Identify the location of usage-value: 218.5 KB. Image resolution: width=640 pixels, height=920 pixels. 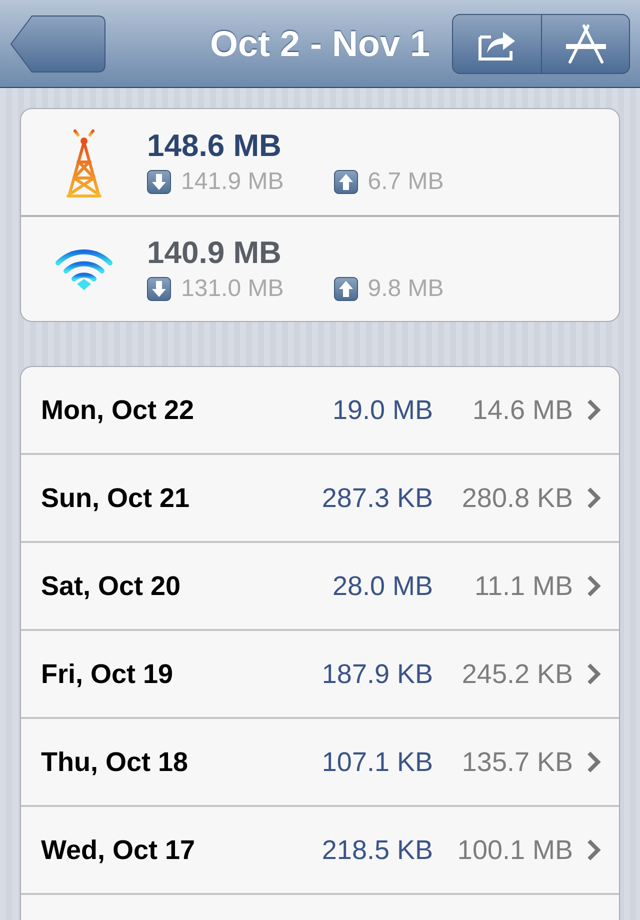
(376, 850).